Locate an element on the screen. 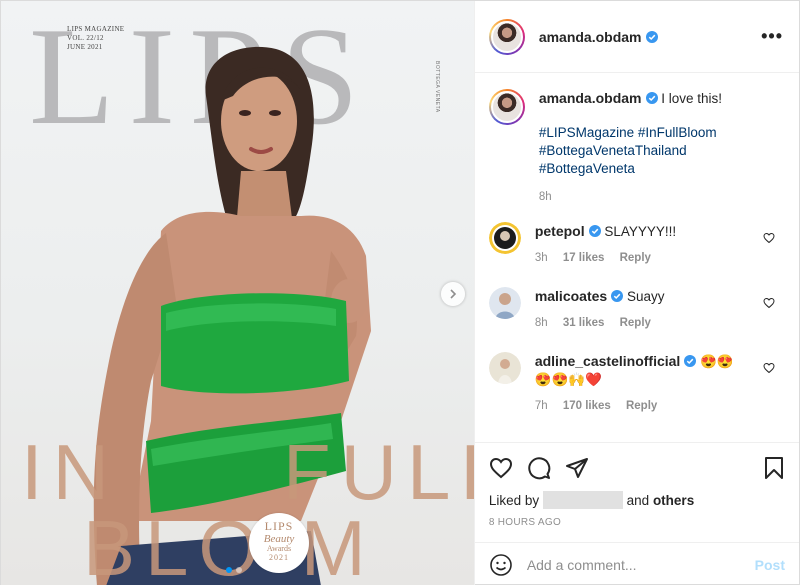  cover-headline-full: FULL is located at coordinates (378, 472).